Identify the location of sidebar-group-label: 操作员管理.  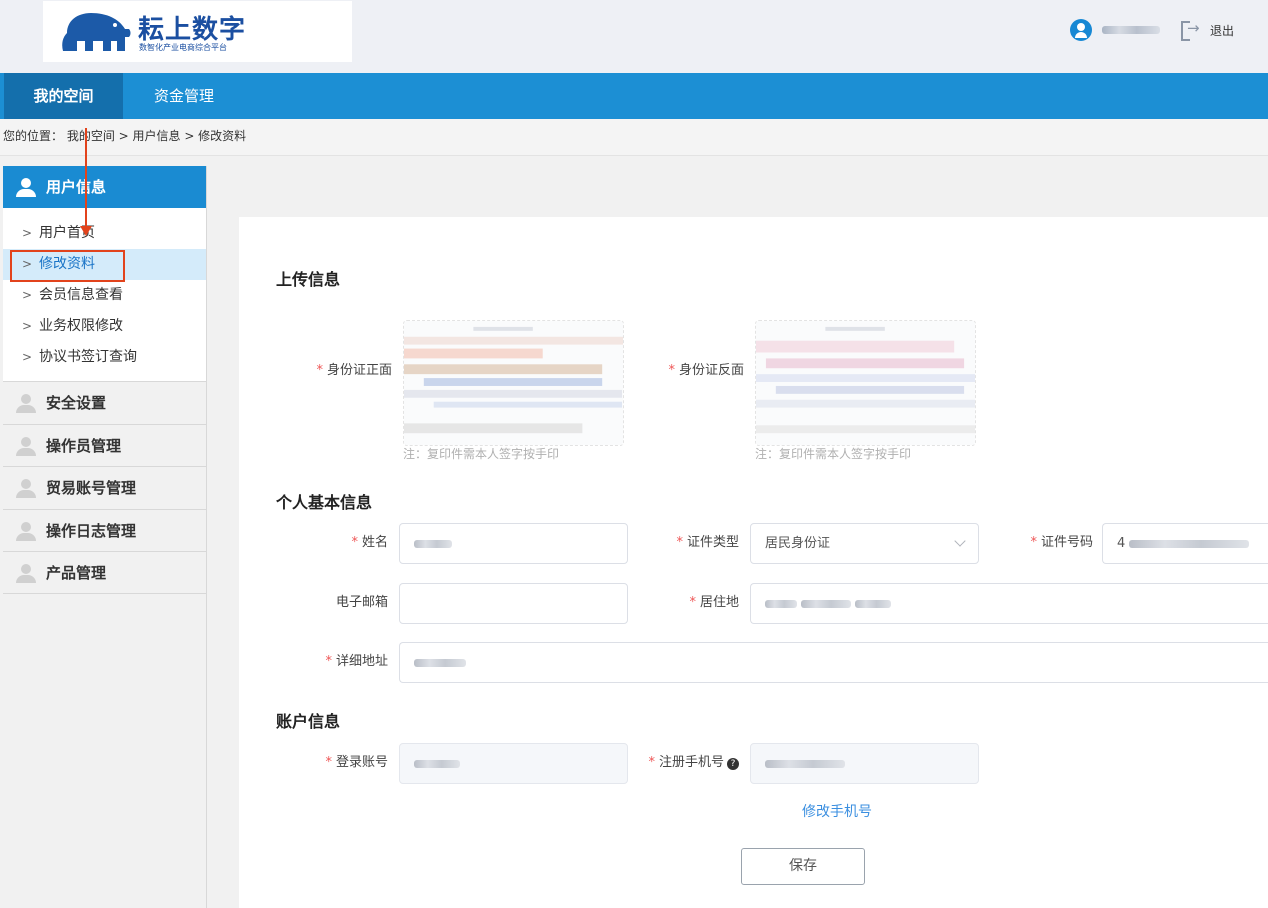
(84, 445).